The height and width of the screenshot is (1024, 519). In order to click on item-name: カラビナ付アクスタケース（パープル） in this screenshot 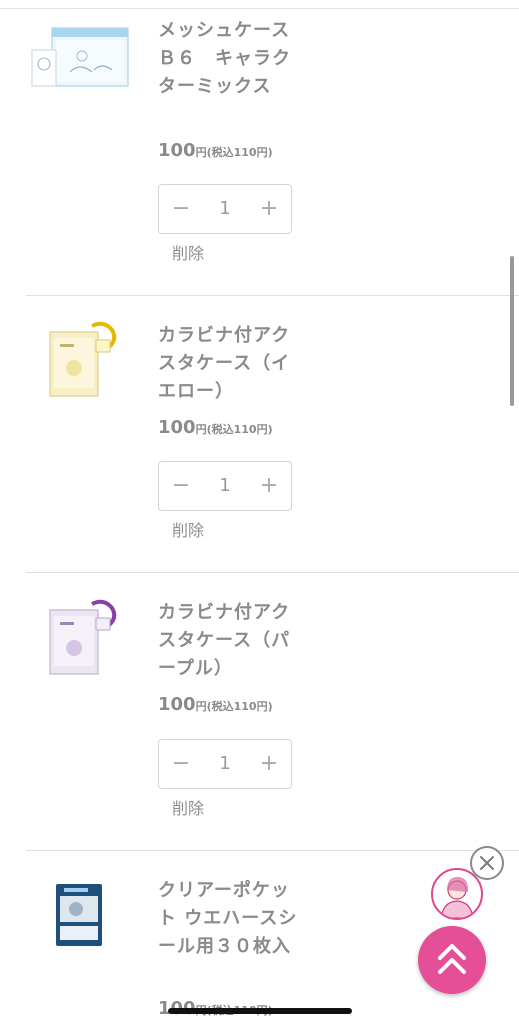, I will do `click(228, 641)`.